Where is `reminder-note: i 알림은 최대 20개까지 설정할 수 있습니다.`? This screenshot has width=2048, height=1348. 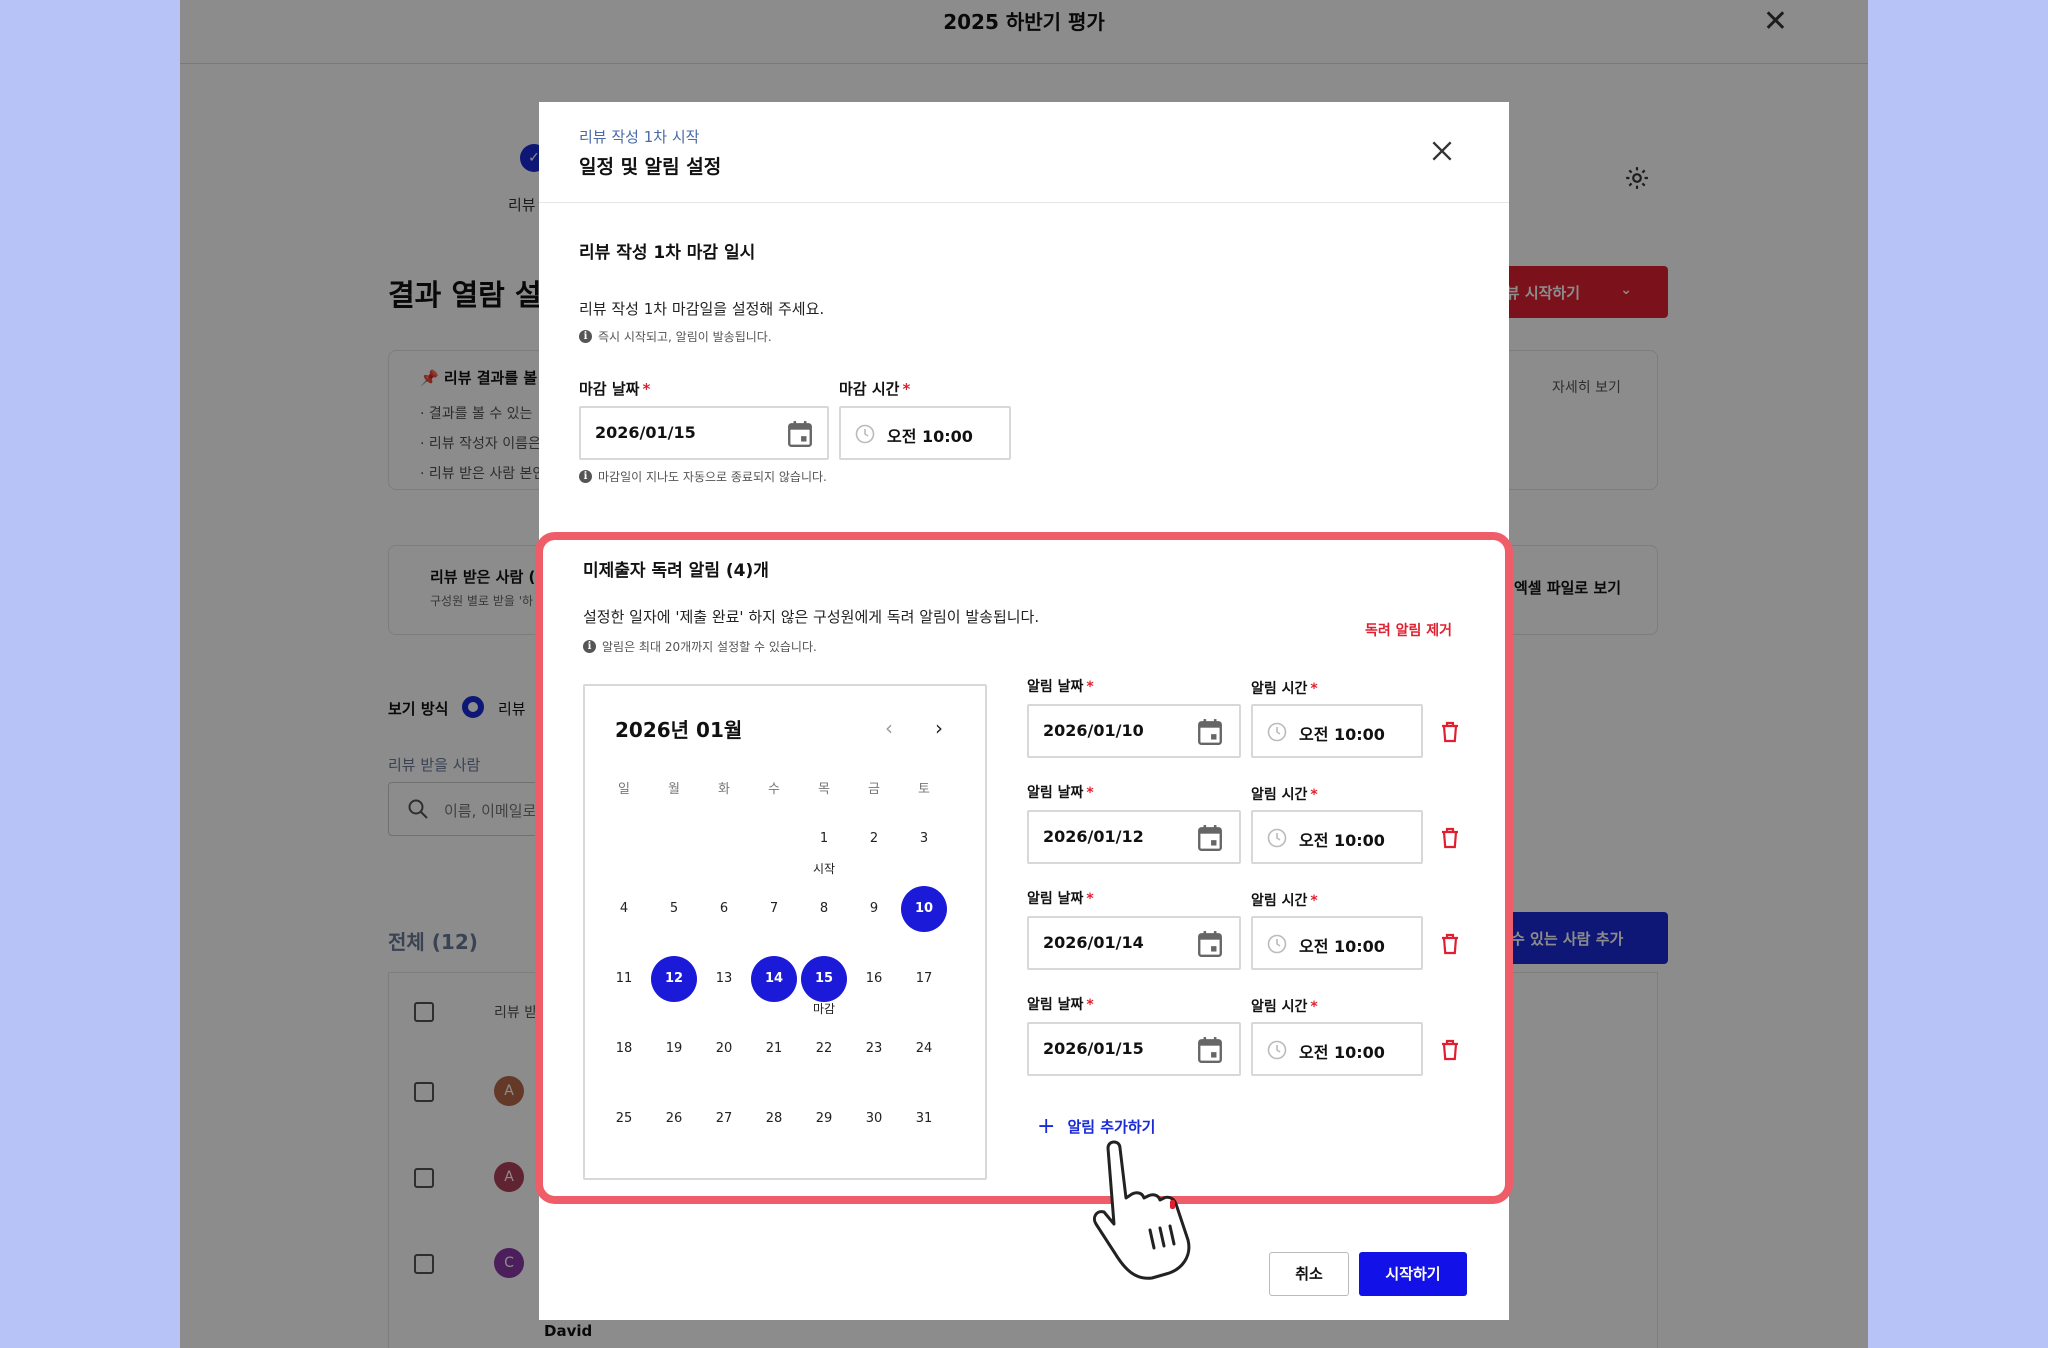 reminder-note: i 알림은 최대 20개까지 설정할 수 있습니다. is located at coordinates (700, 646).